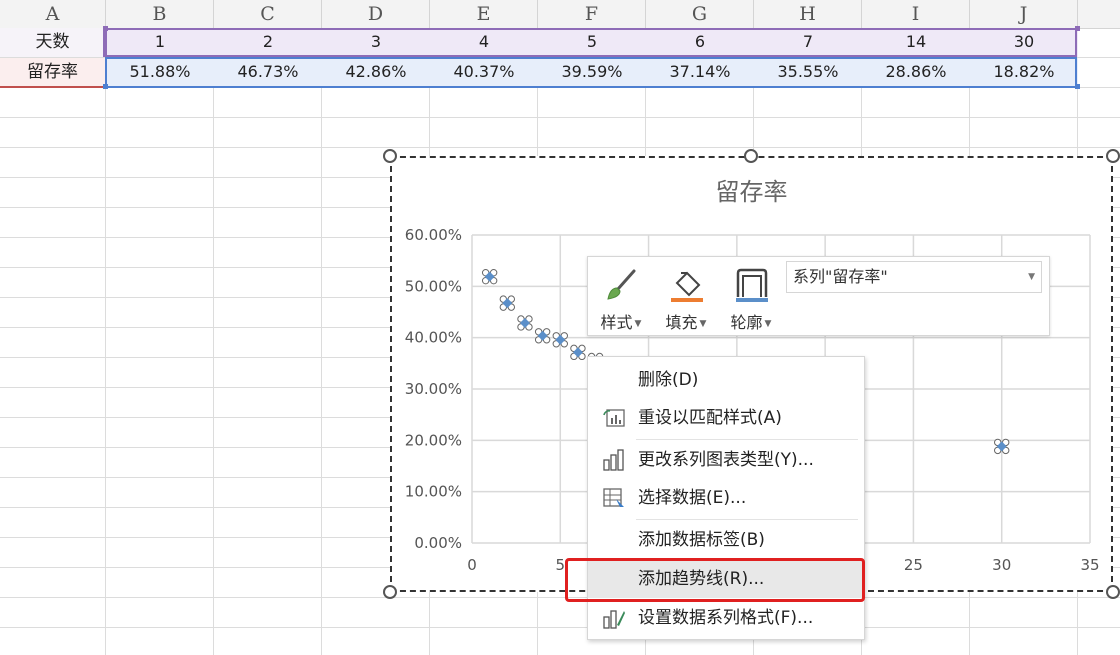 This screenshot has height=655, width=1120. What do you see at coordinates (613, 497) in the screenshot?
I see `select-data-icon` at bounding box center [613, 497].